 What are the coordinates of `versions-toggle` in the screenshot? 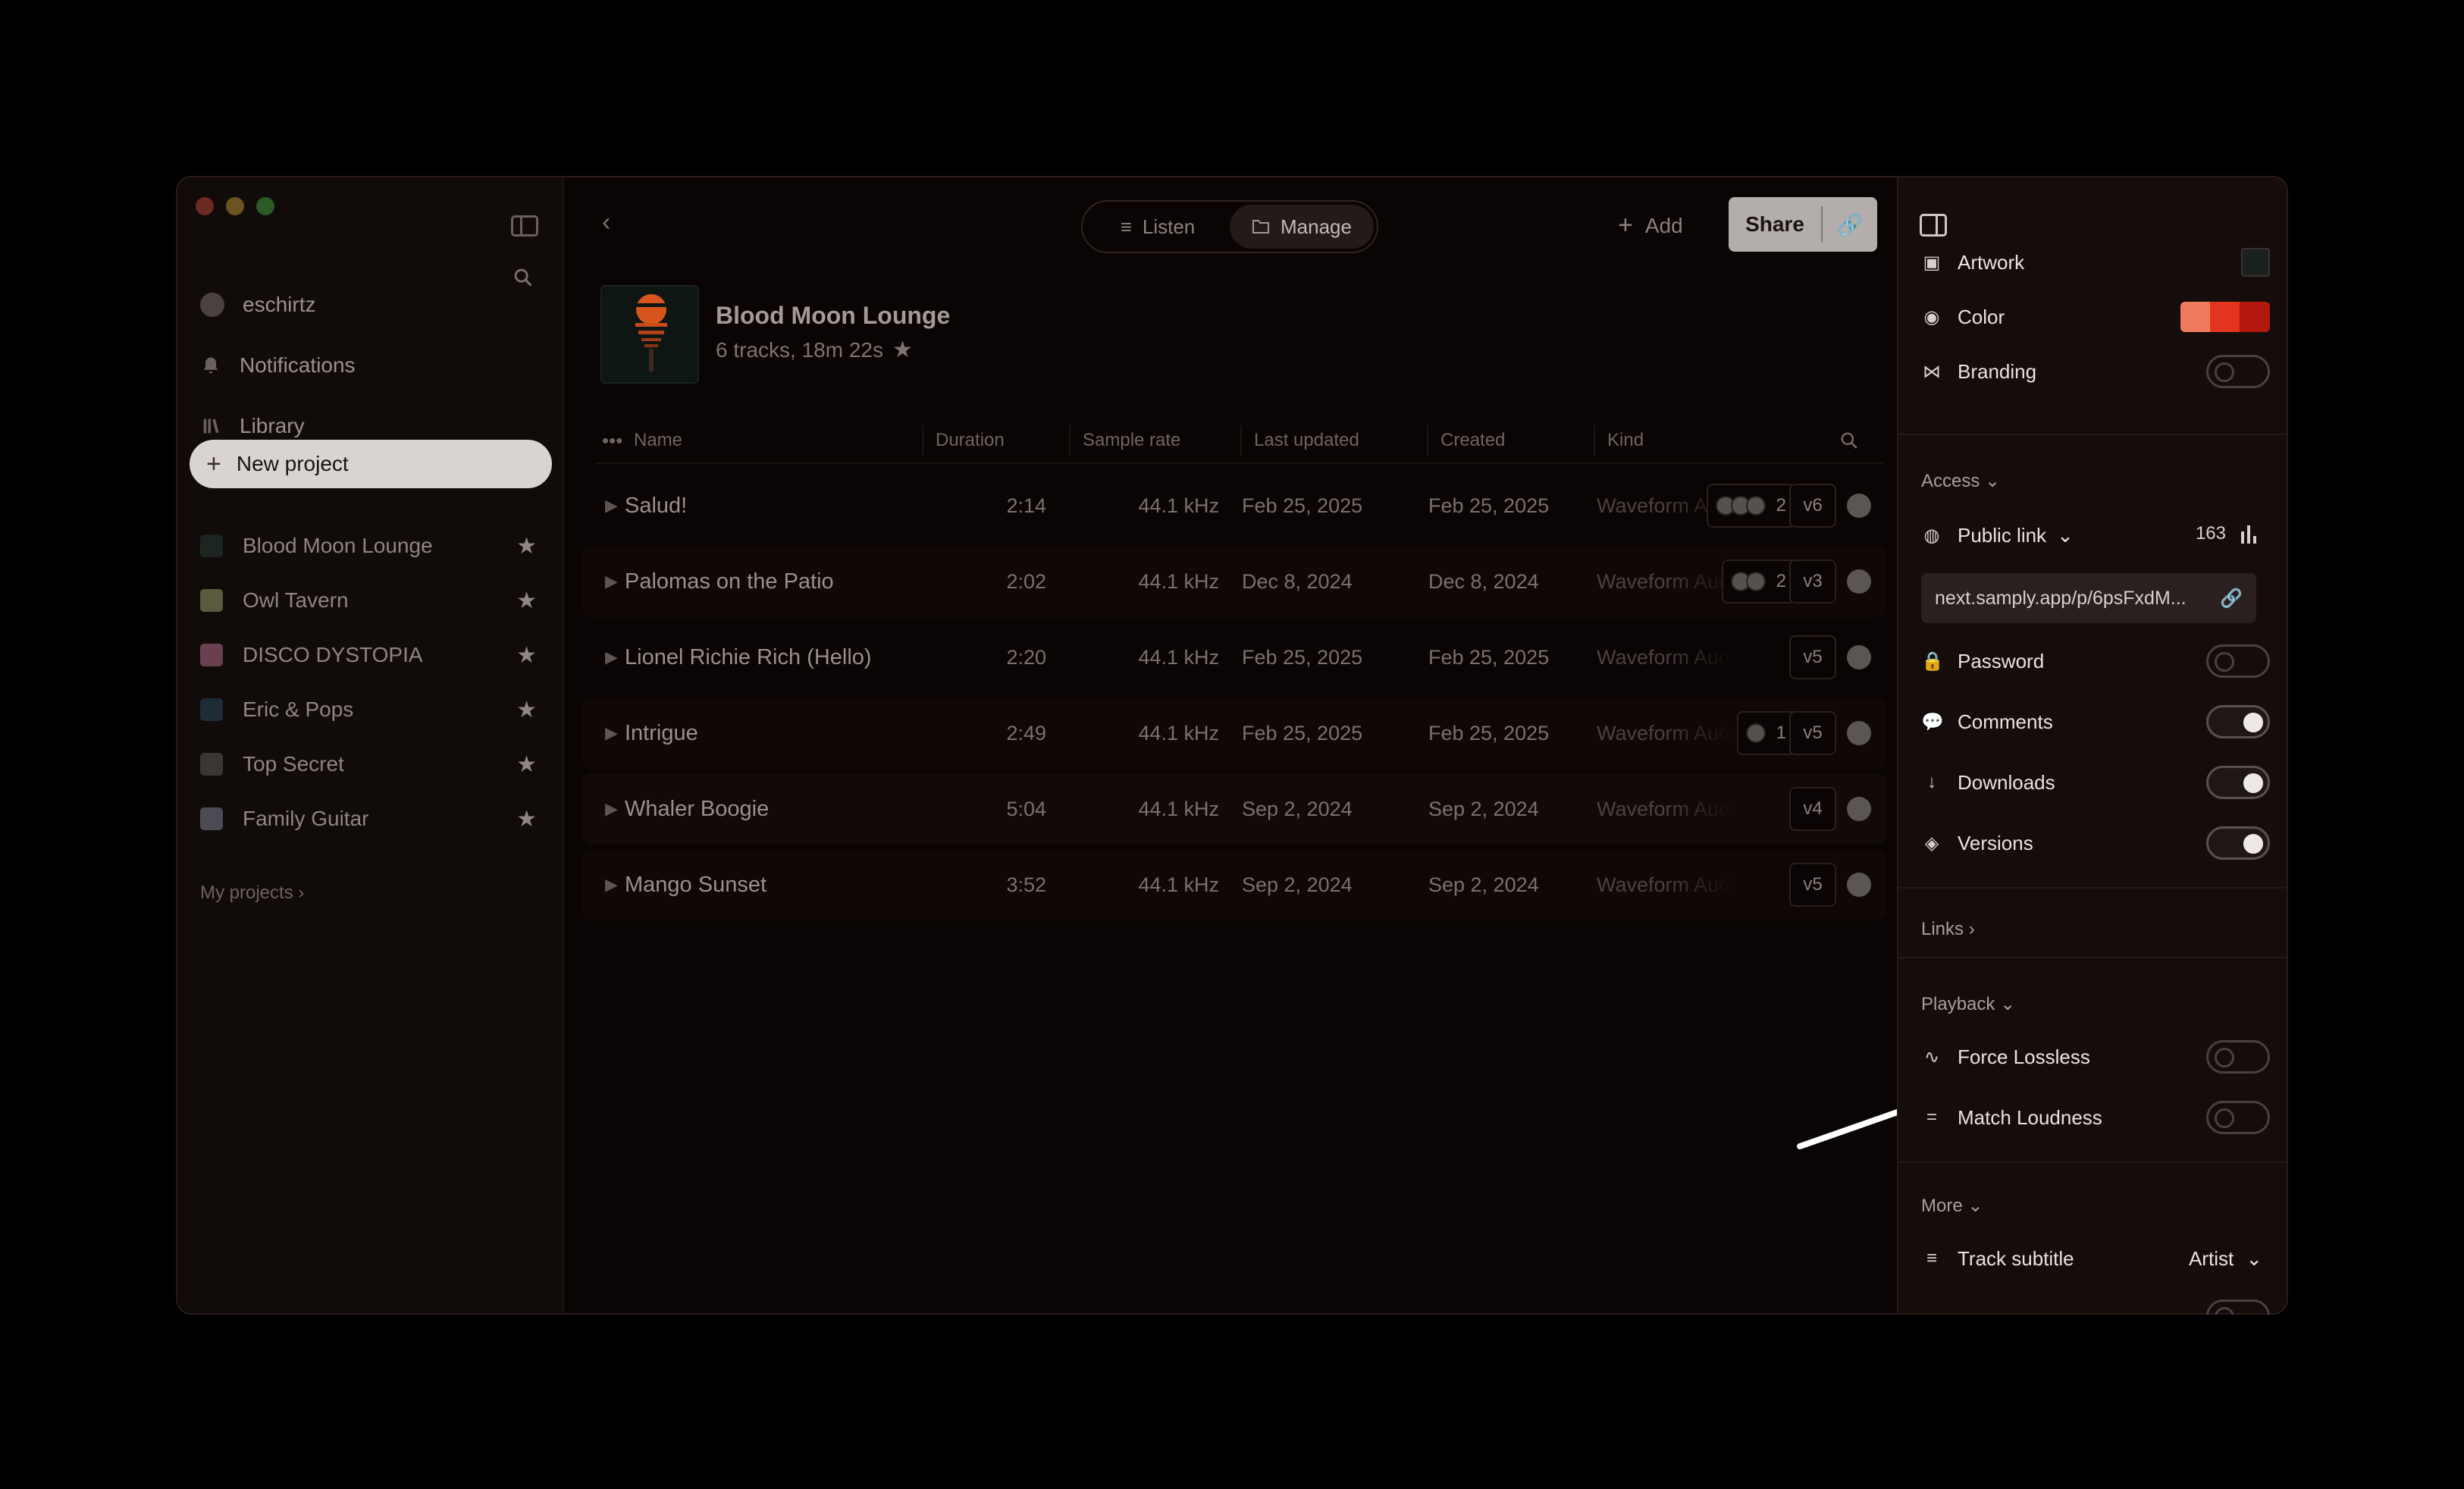 It's located at (2238, 843).